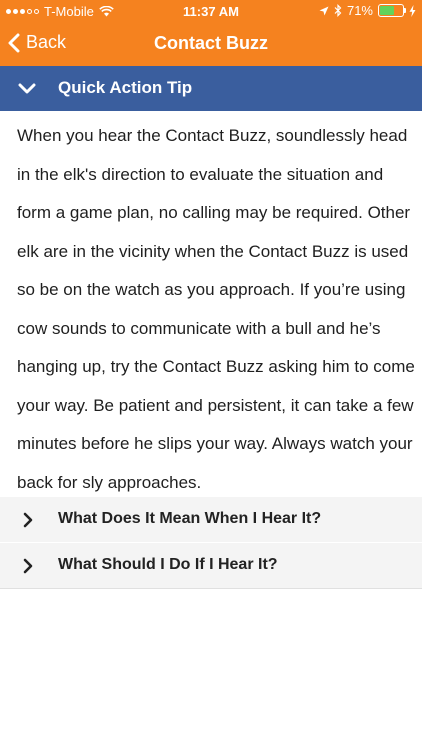 The width and height of the screenshot is (422, 750). What do you see at coordinates (387, 10) in the screenshot?
I see `battery-level-fill` at bounding box center [387, 10].